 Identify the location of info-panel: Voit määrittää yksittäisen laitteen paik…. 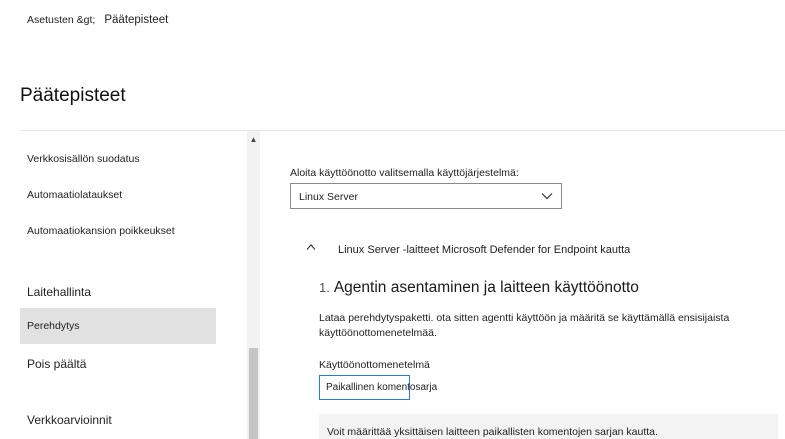
(548, 426).